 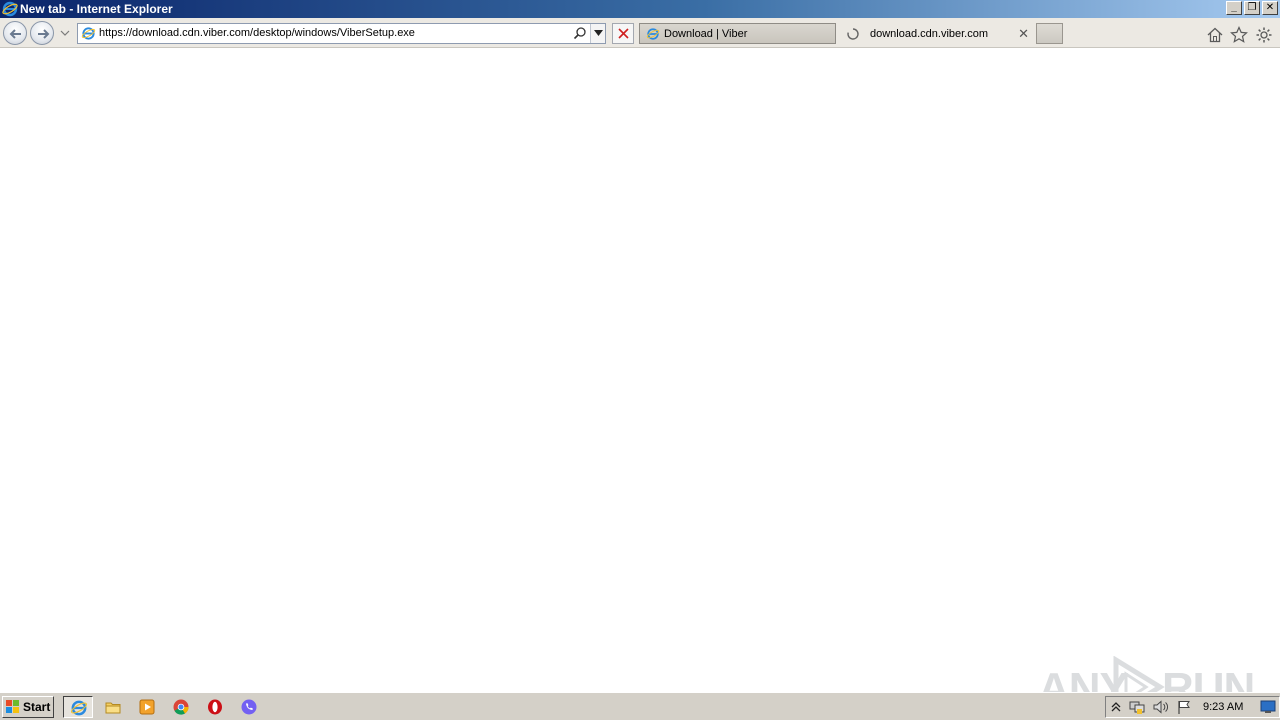 I want to click on search-icon, so click(x=580, y=33).